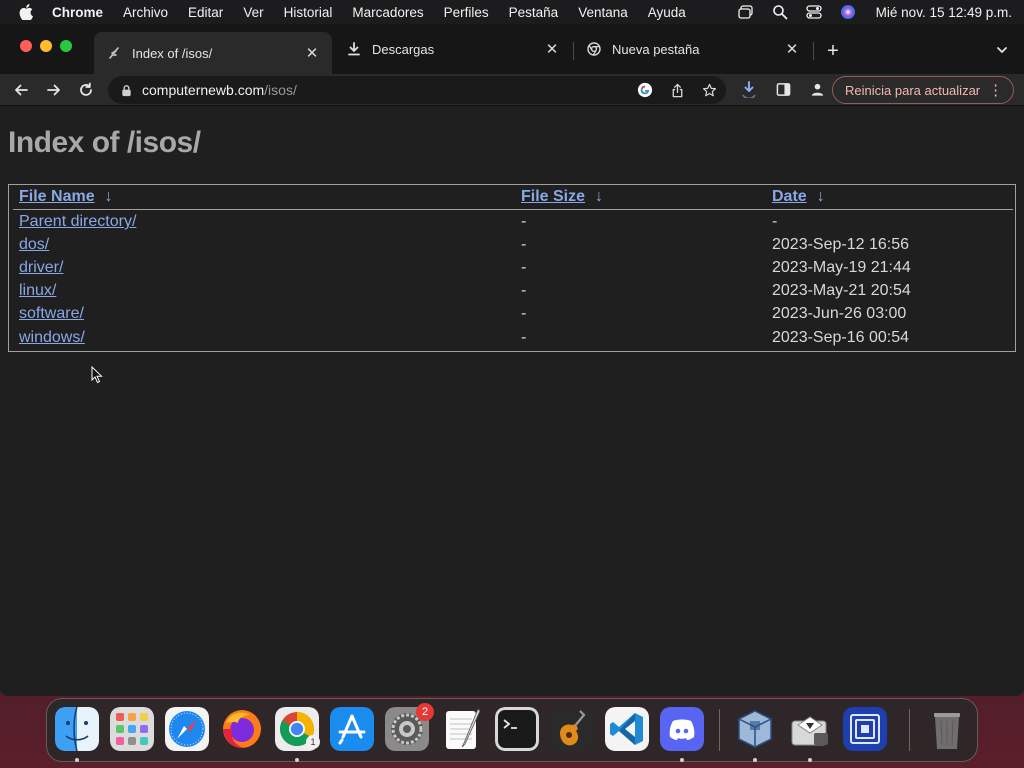 This screenshot has height=768, width=1024. Describe the element at coordinates (26, 12) in the screenshot. I see `apple-menu-icon` at that location.